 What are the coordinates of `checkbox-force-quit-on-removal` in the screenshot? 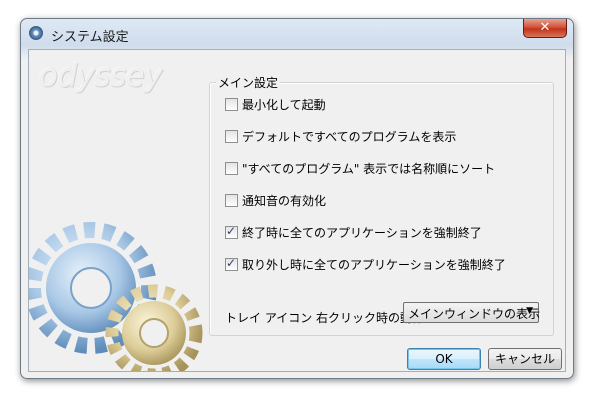 It's located at (231, 263).